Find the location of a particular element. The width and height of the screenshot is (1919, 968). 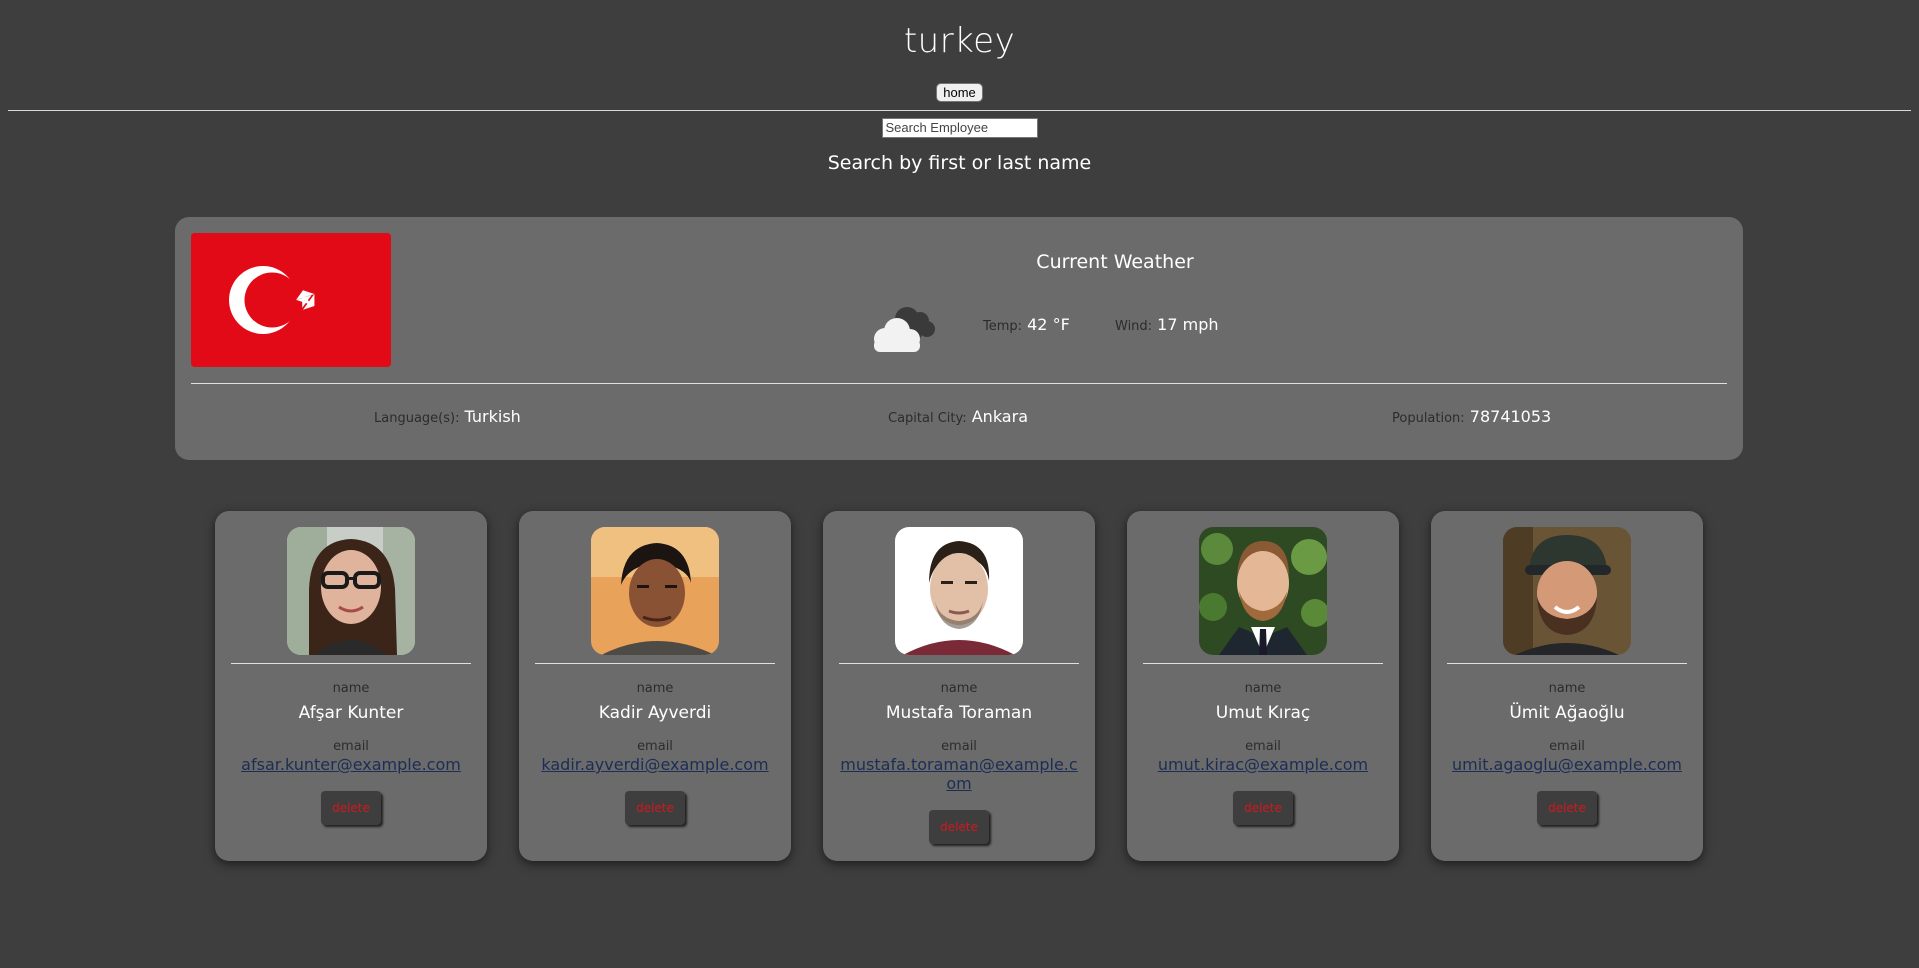

wind-label: Wind: is located at coordinates (1134, 326).